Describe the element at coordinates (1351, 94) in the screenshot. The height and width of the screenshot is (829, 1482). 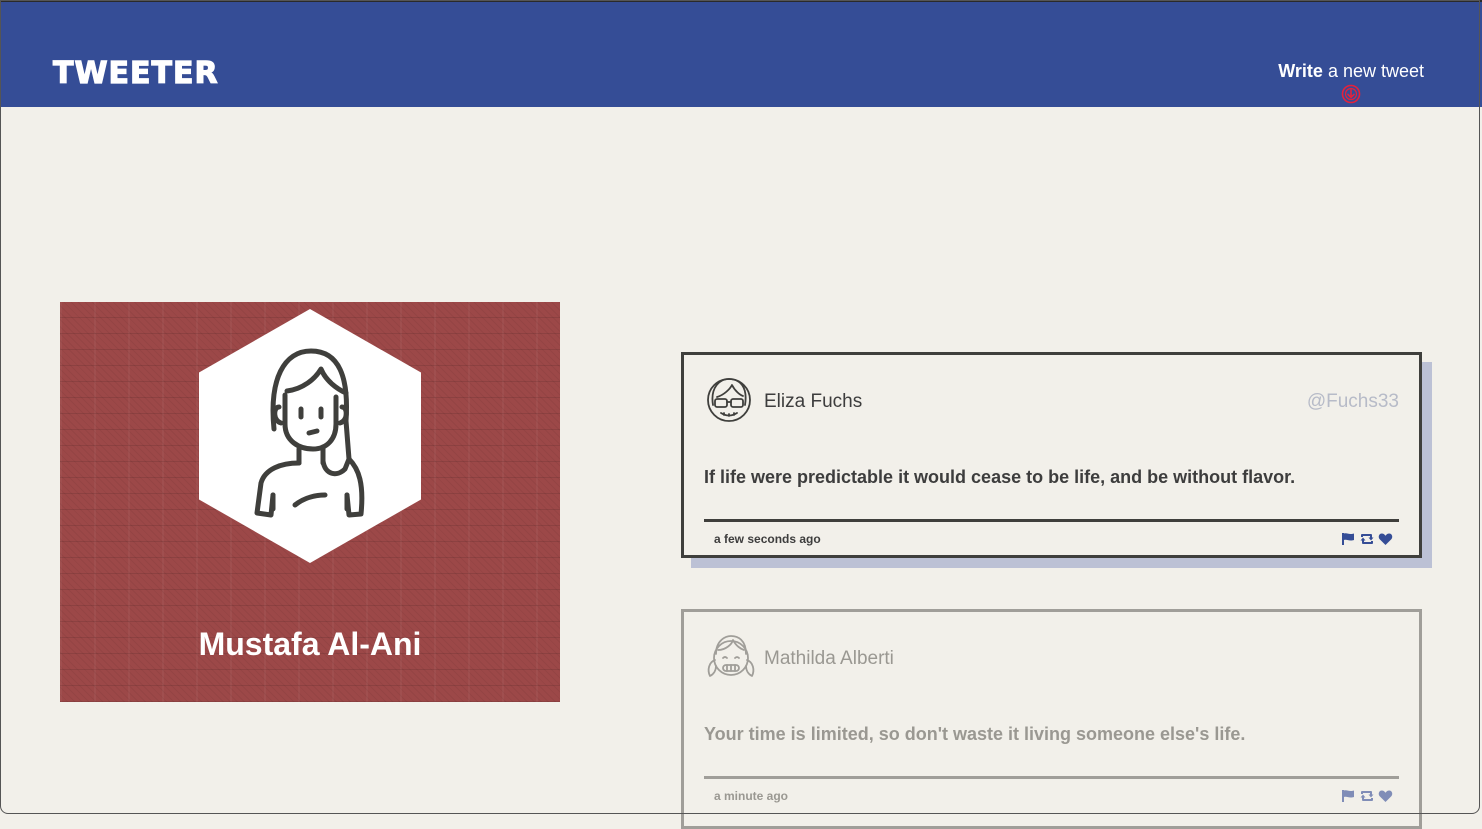
I see `arrow-down-circle-icon` at that location.